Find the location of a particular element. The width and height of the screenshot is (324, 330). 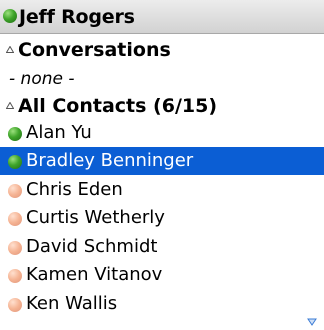

contact-row: Kamen Vitanov is located at coordinates (162, 275).